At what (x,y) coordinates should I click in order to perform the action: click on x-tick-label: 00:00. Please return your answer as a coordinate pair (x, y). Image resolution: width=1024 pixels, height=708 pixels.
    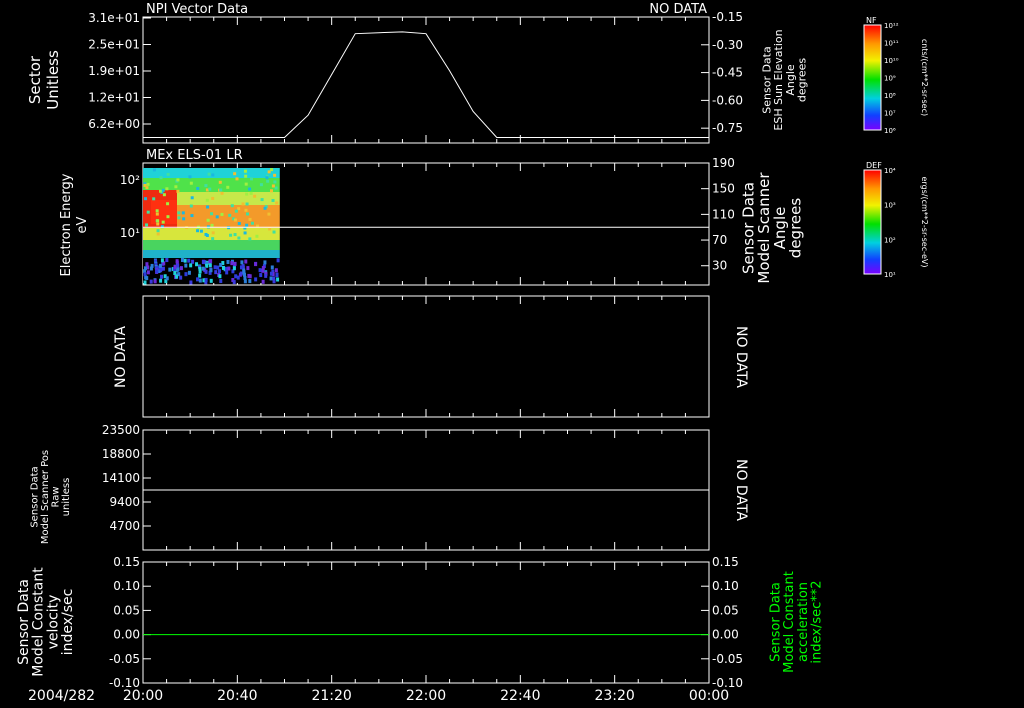
    Looking at the image, I should click on (709, 696).